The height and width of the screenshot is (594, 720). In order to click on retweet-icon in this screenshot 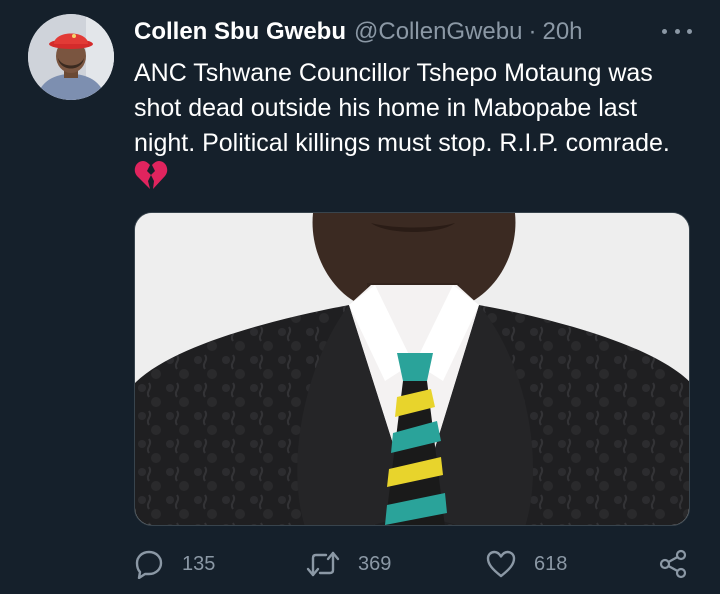, I will do `click(323, 564)`.